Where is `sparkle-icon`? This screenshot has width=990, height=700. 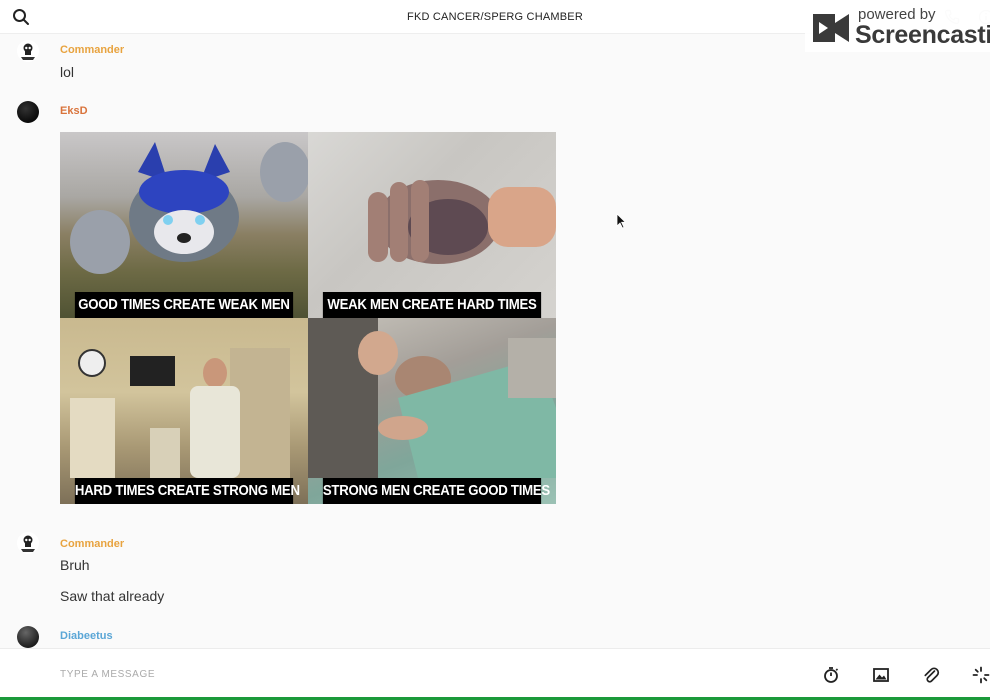 sparkle-icon is located at coordinates (981, 675).